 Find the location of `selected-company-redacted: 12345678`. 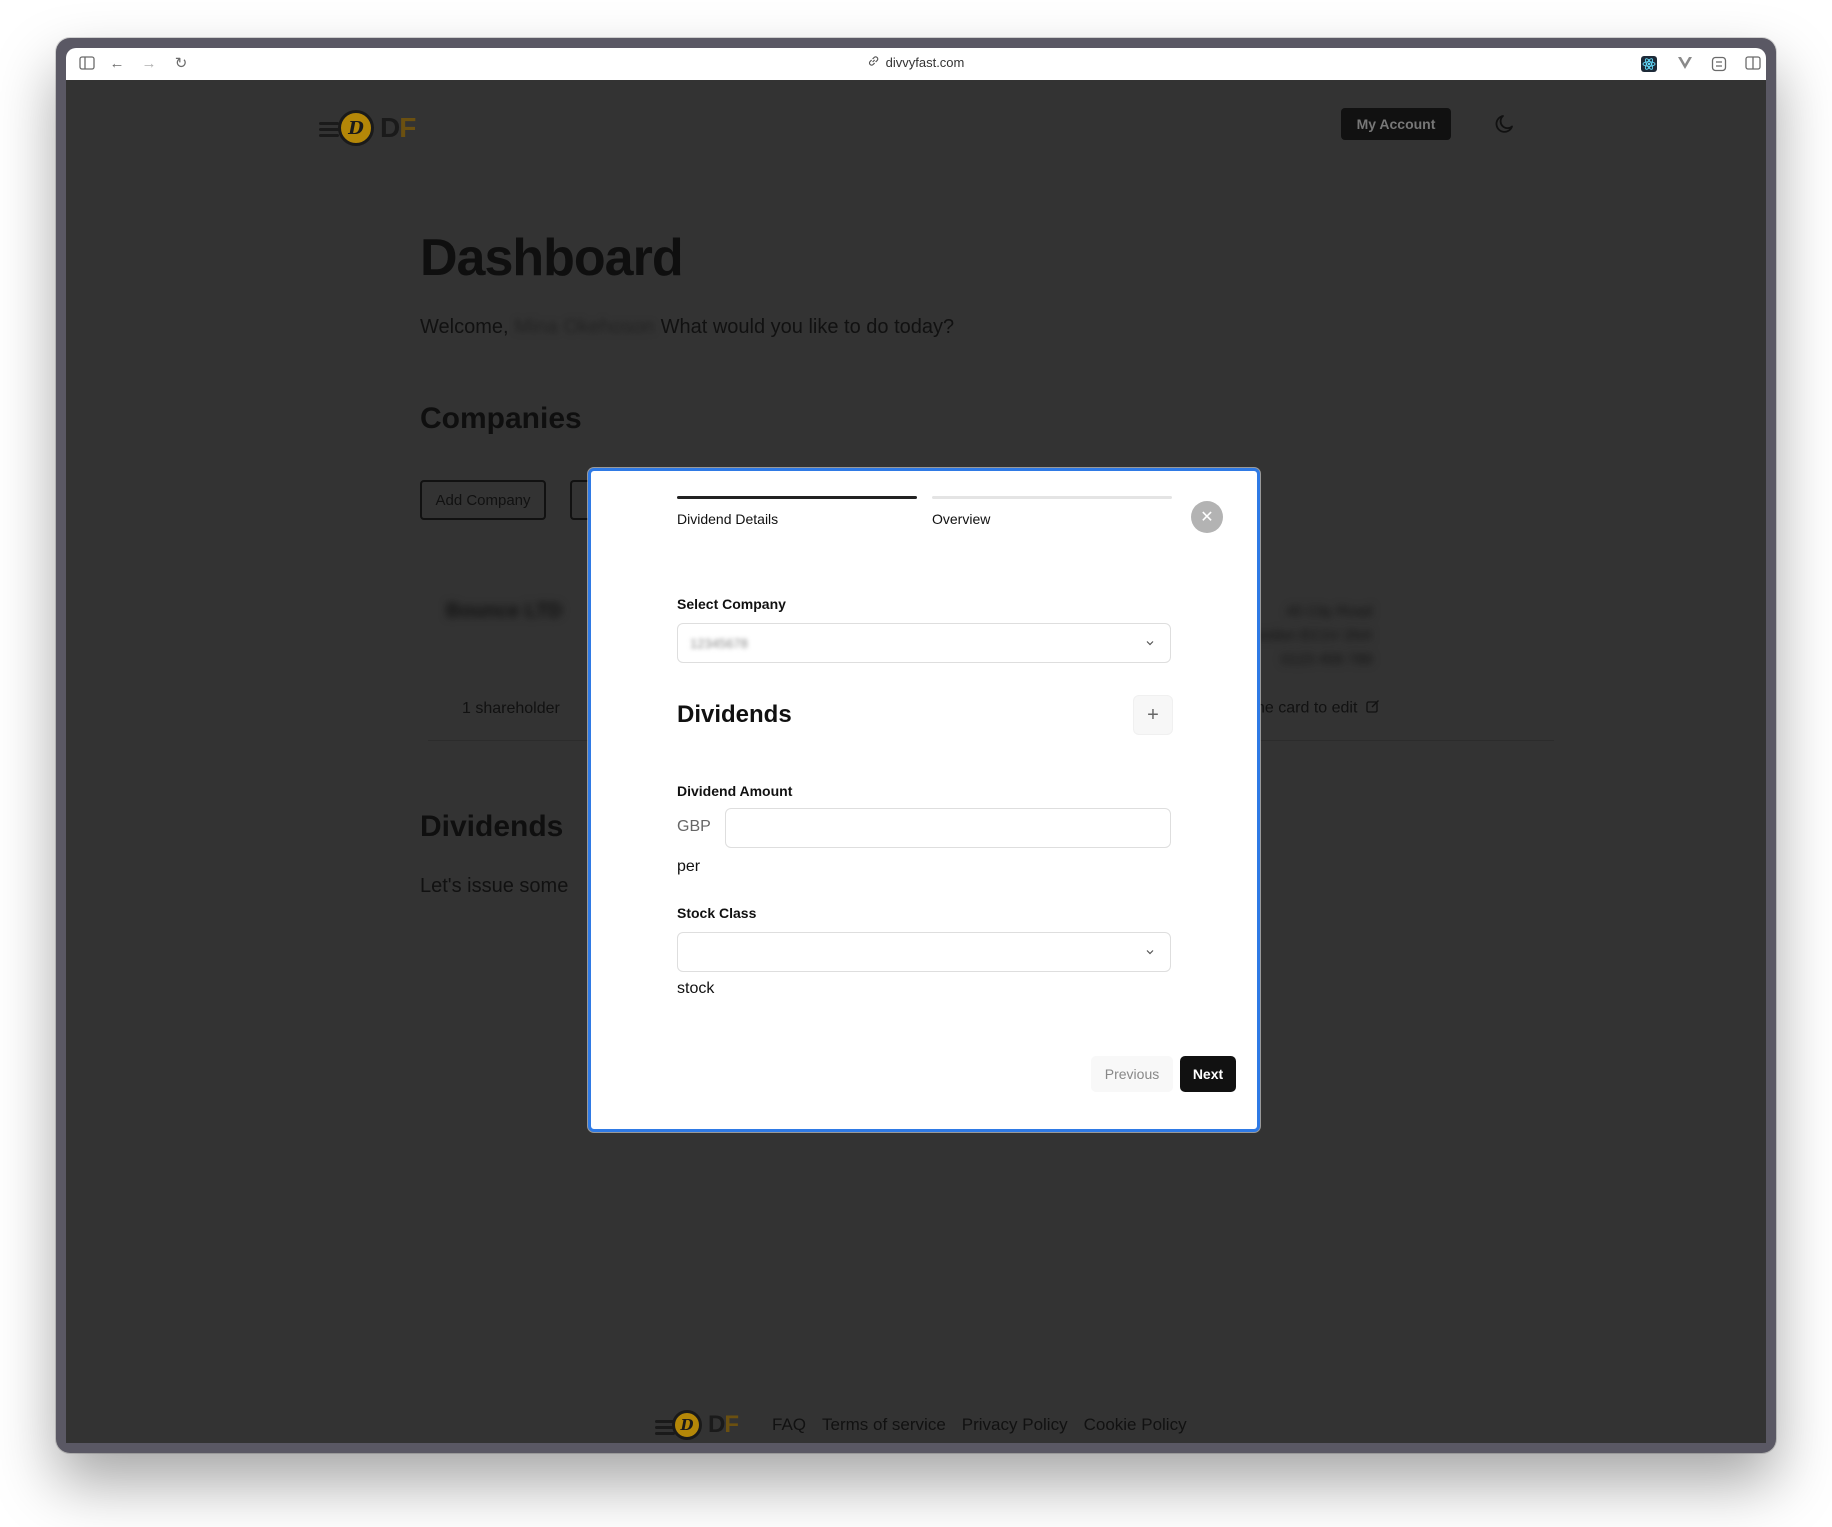

selected-company-redacted: 12345678 is located at coordinates (719, 643).